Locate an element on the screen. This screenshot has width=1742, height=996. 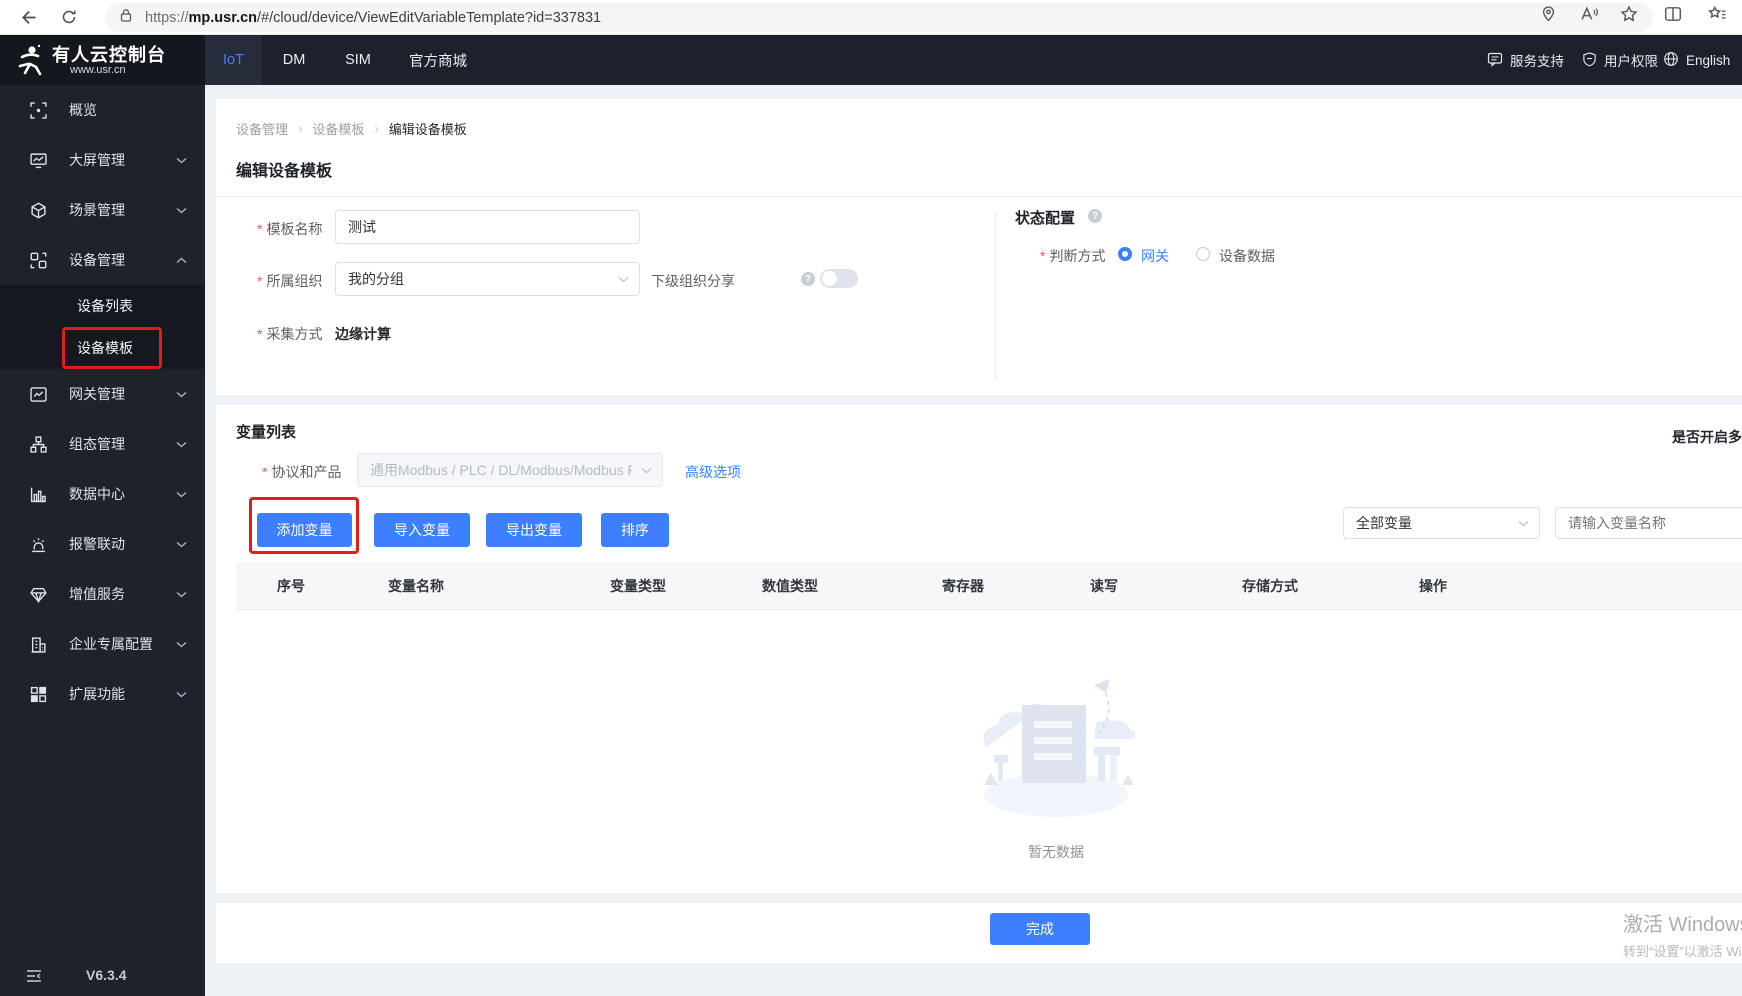
col-variable-name: 变量名称 is located at coordinates (416, 586).